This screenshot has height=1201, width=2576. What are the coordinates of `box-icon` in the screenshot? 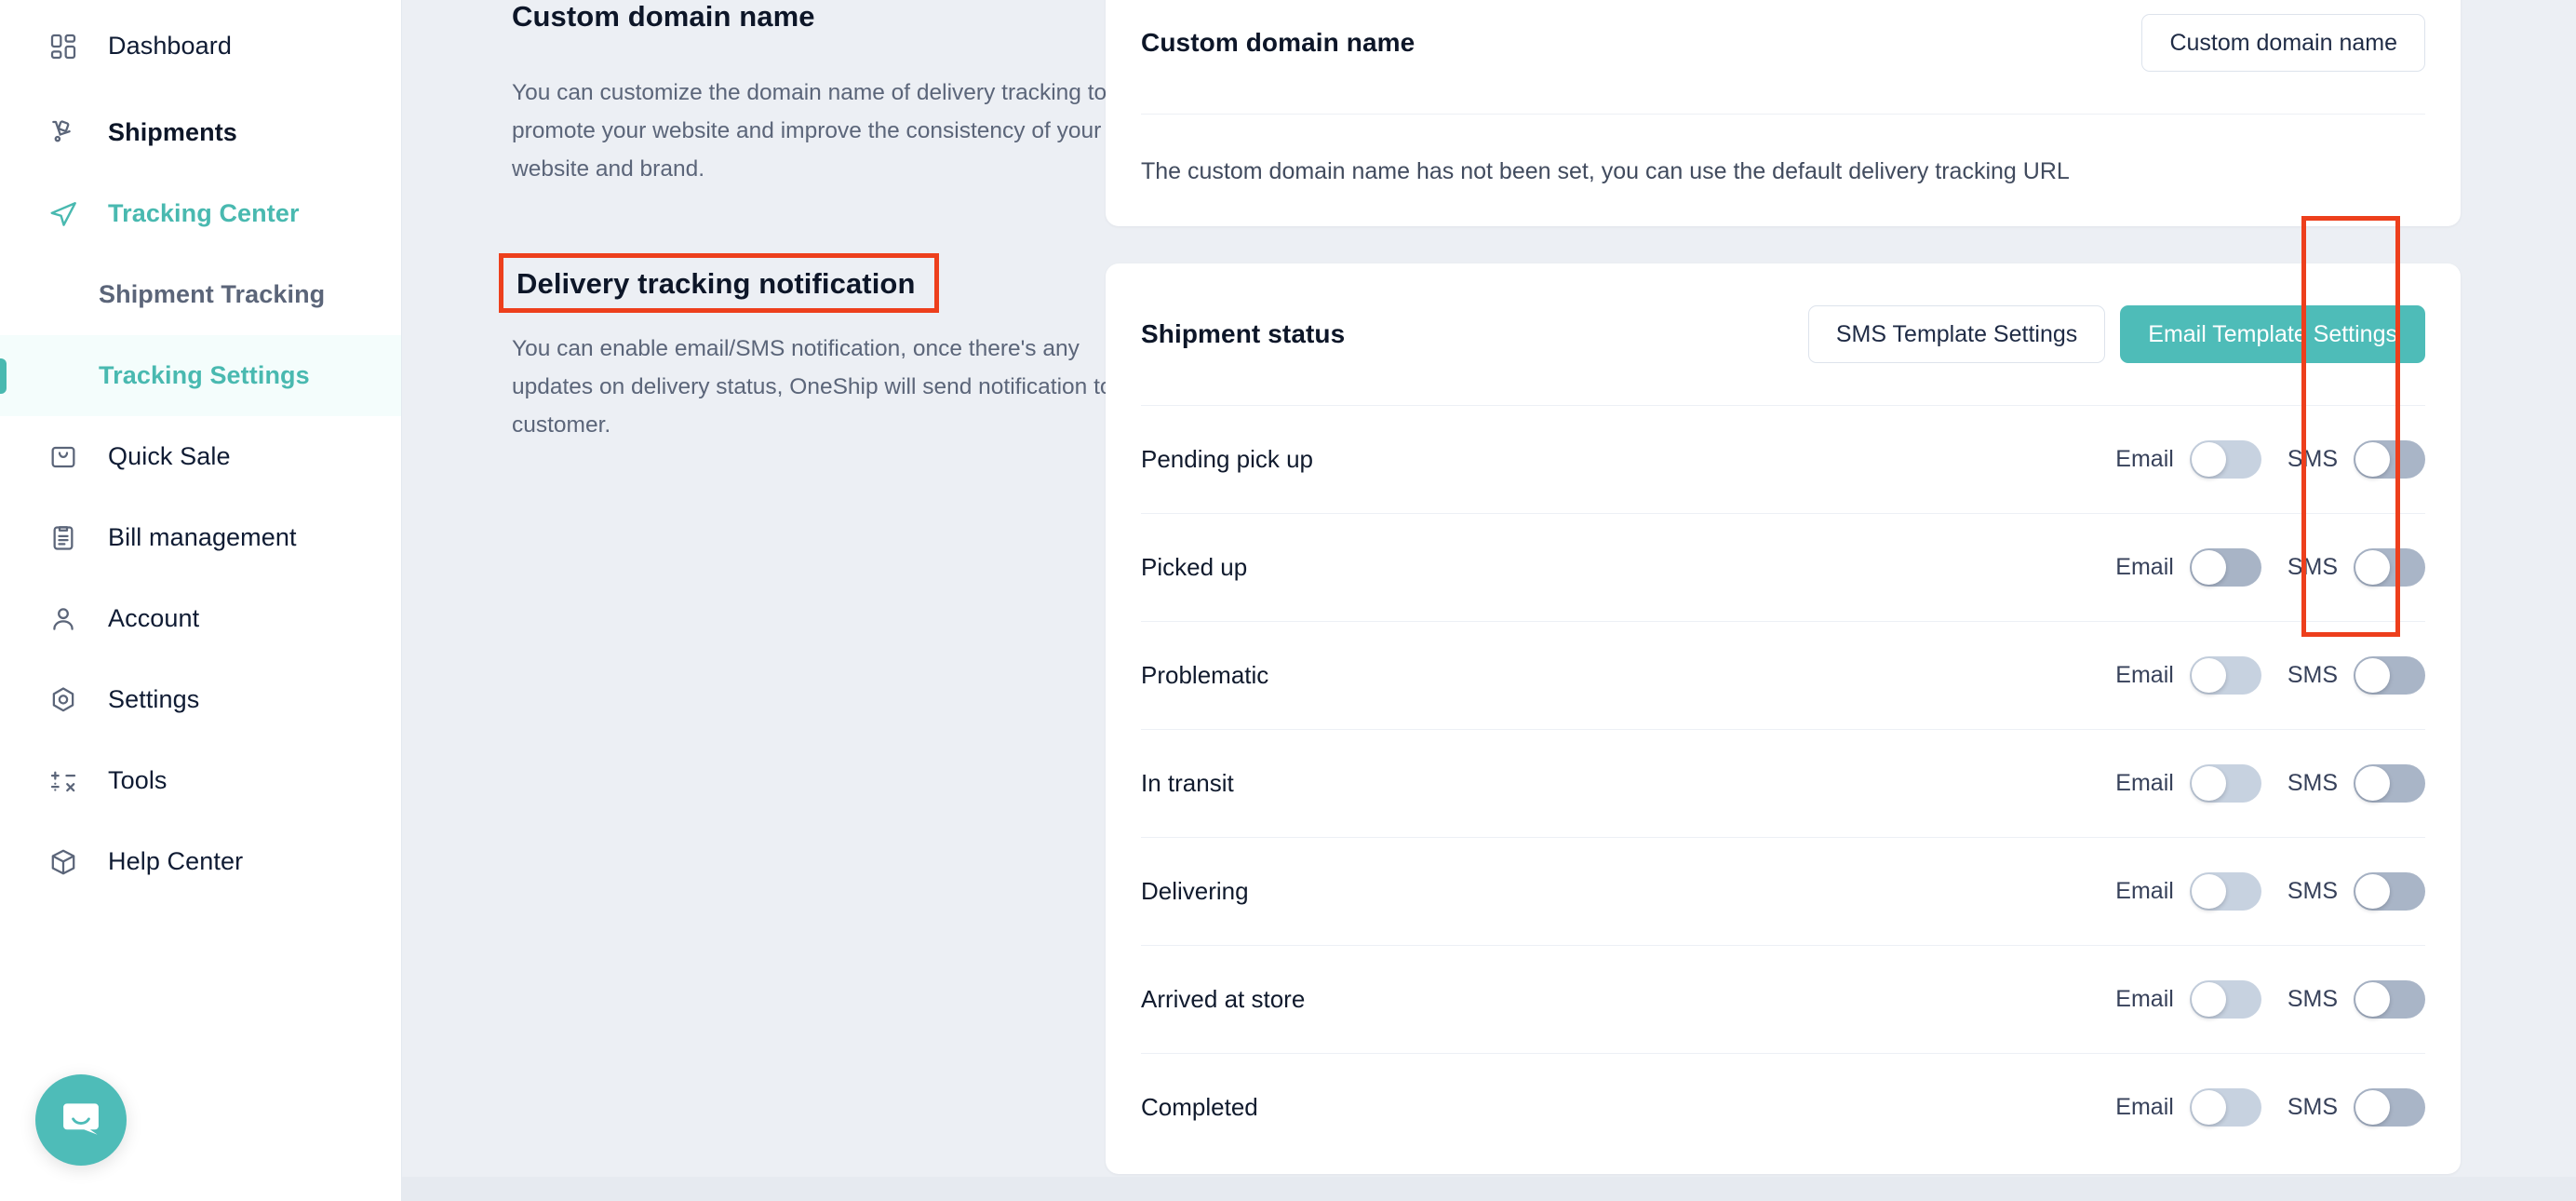 It's located at (63, 862).